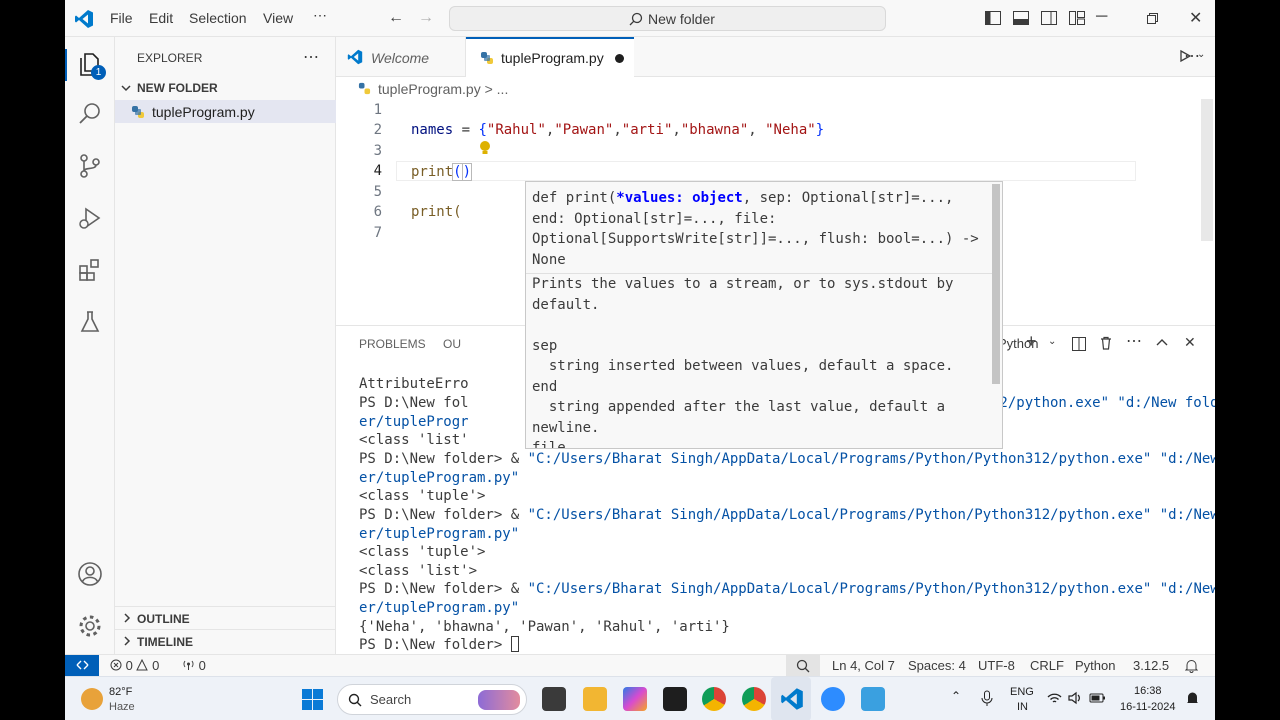 The height and width of the screenshot is (720, 1280). What do you see at coordinates (996, 665) in the screenshot?
I see `encoding: UTF-8` at bounding box center [996, 665].